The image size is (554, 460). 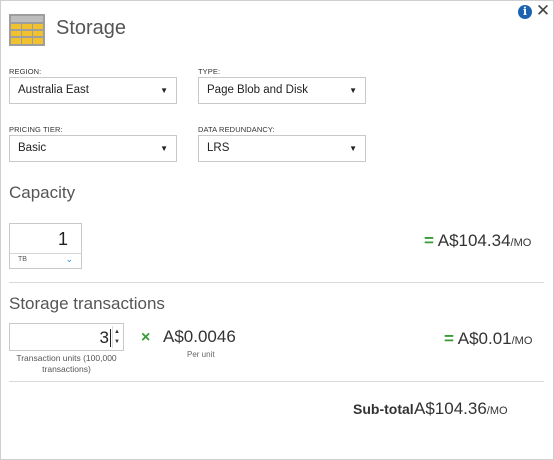 I want to click on capacity-value: 1, so click(x=62, y=239).